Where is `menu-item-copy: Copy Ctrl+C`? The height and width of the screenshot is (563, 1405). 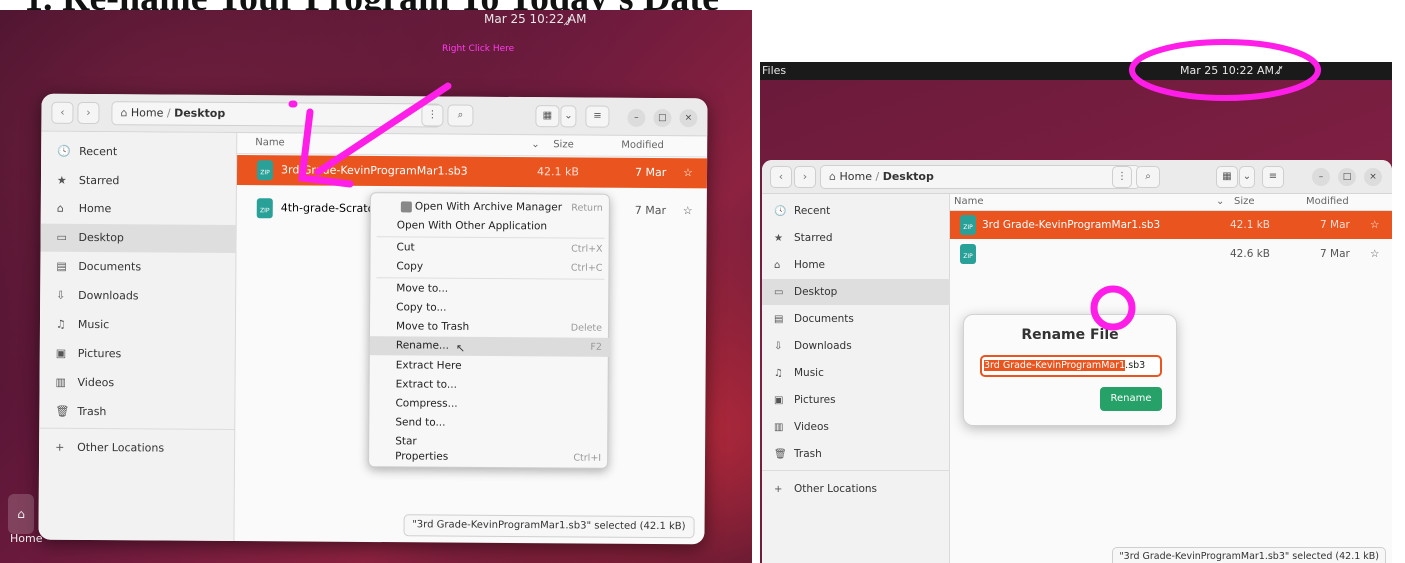 menu-item-copy: Copy Ctrl+C is located at coordinates (490, 267).